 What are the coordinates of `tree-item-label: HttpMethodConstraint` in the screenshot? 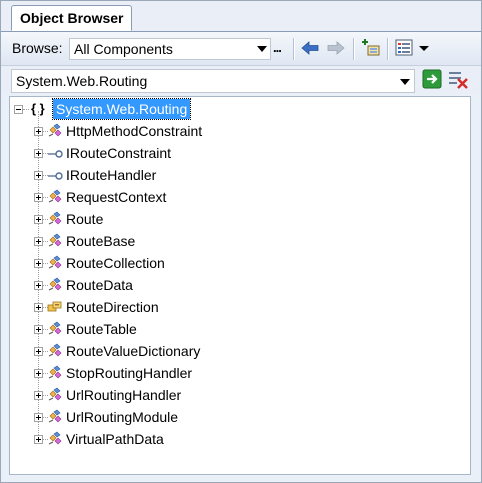 It's located at (134, 131).